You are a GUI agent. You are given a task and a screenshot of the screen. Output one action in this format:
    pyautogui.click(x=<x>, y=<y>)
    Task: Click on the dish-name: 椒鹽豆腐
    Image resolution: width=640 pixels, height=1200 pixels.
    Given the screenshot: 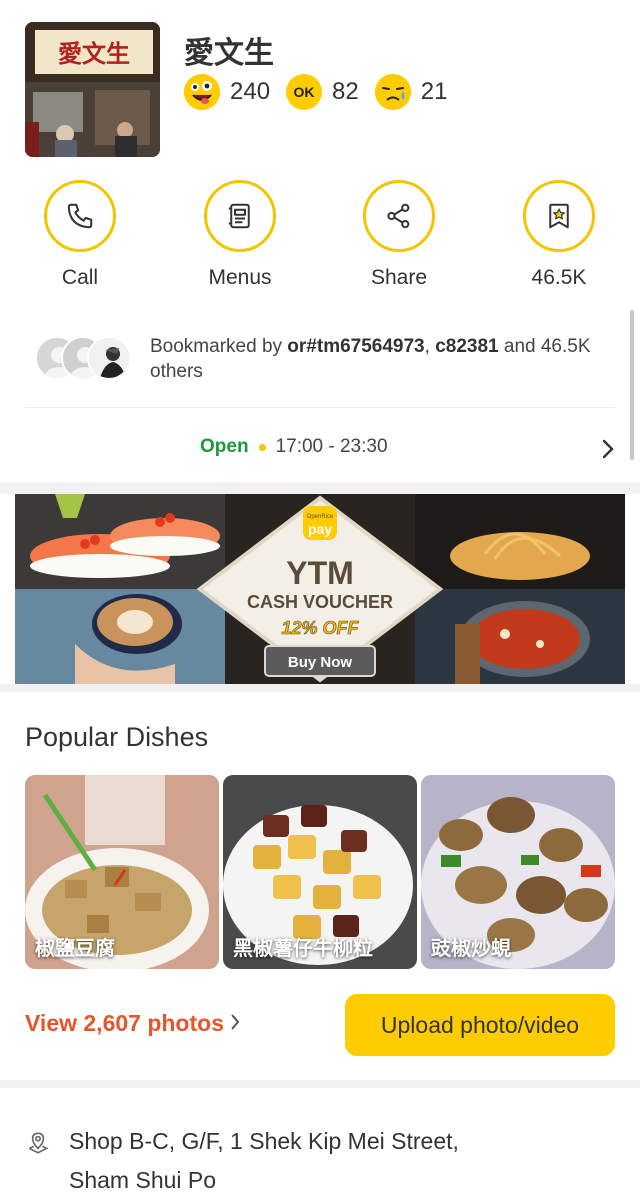 What is the action you would take?
    pyautogui.click(x=75, y=948)
    